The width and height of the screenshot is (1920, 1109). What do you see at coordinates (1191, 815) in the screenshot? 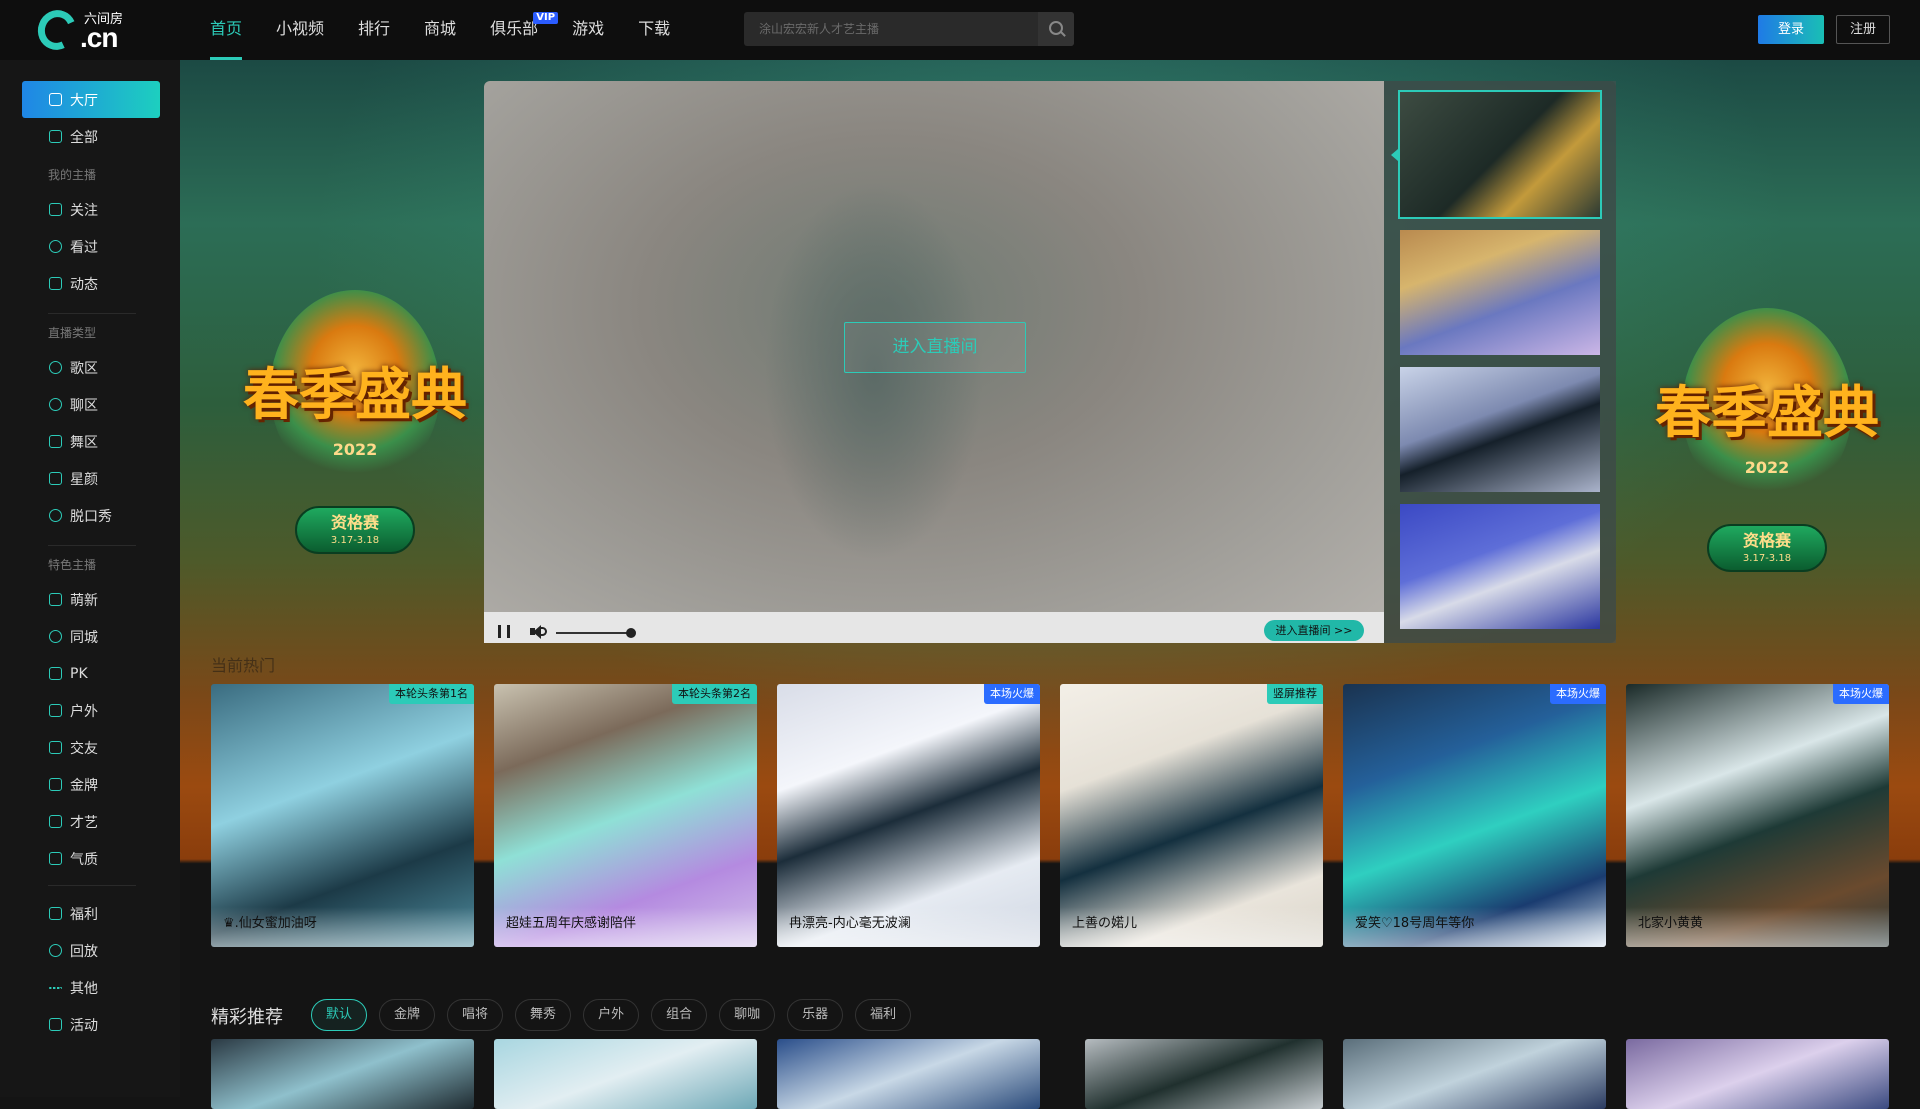
I see `live-card-4: 竖屏推荐 上善の婼儿` at bounding box center [1191, 815].